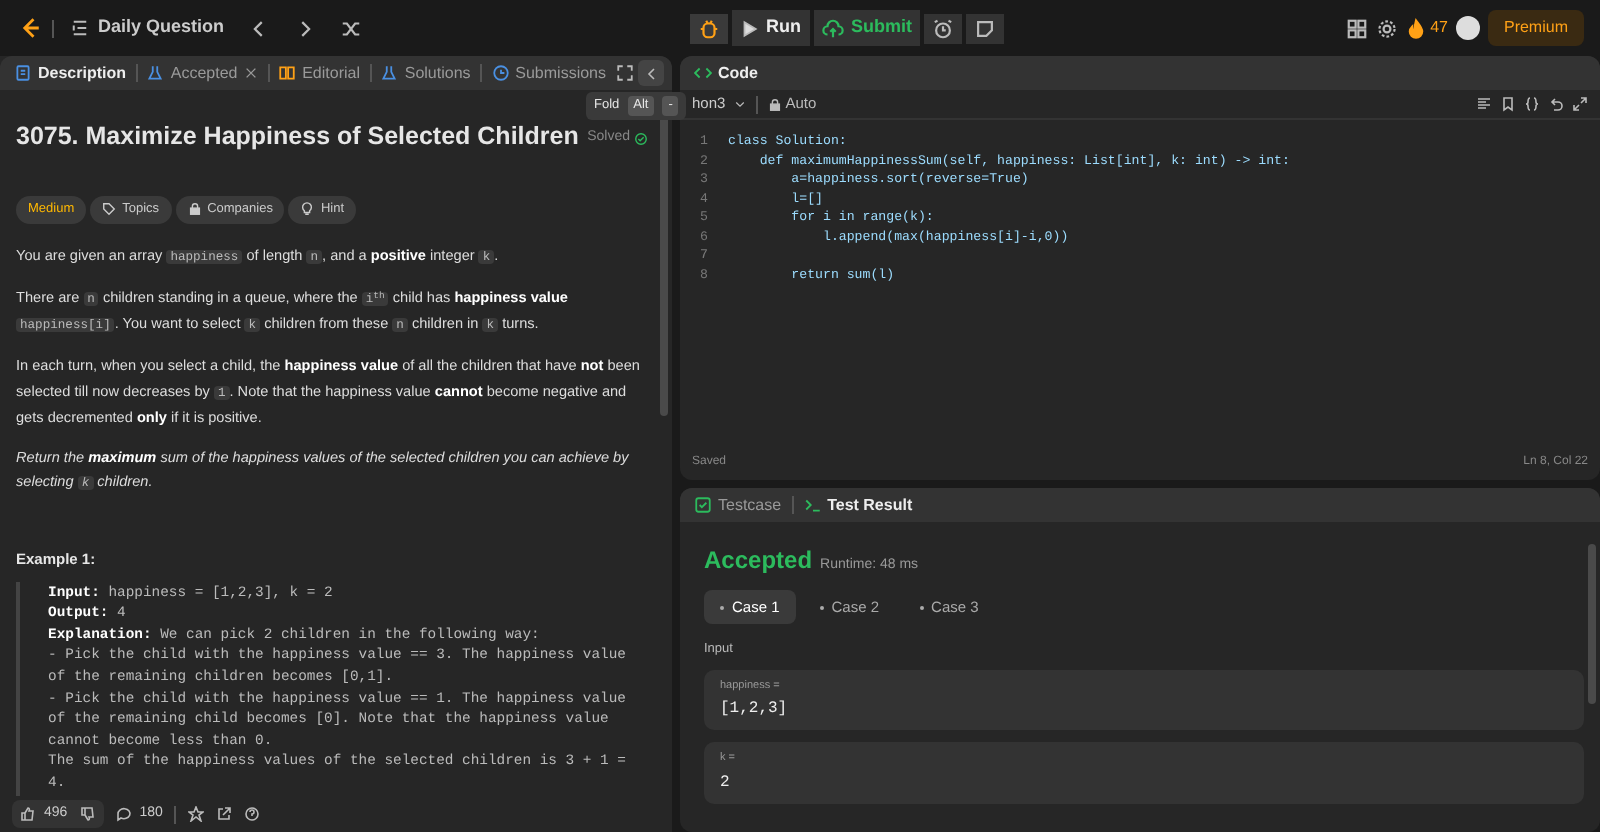 The height and width of the screenshot is (832, 1600). I want to click on play-icon, so click(749, 28).